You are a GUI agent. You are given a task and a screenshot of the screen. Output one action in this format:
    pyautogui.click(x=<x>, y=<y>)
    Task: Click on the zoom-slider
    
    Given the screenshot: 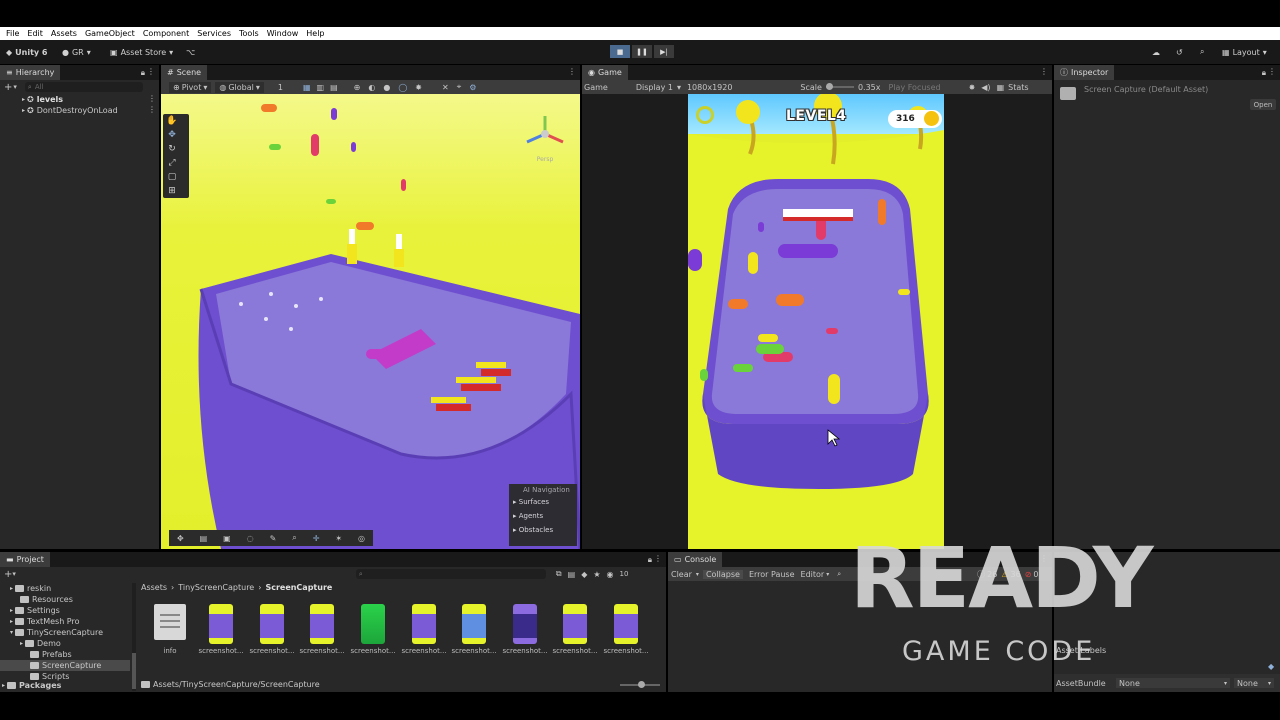 What is the action you would take?
    pyautogui.click(x=640, y=684)
    